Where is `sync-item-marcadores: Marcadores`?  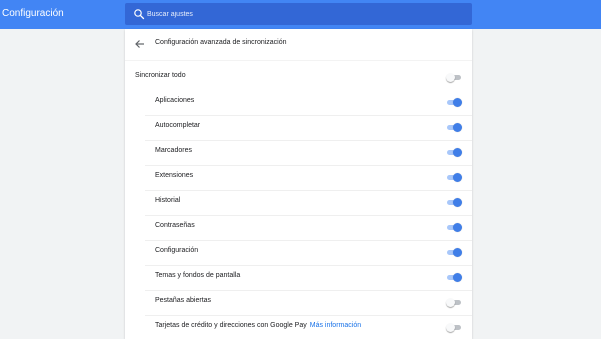 sync-item-marcadores: Marcadores is located at coordinates (308, 152).